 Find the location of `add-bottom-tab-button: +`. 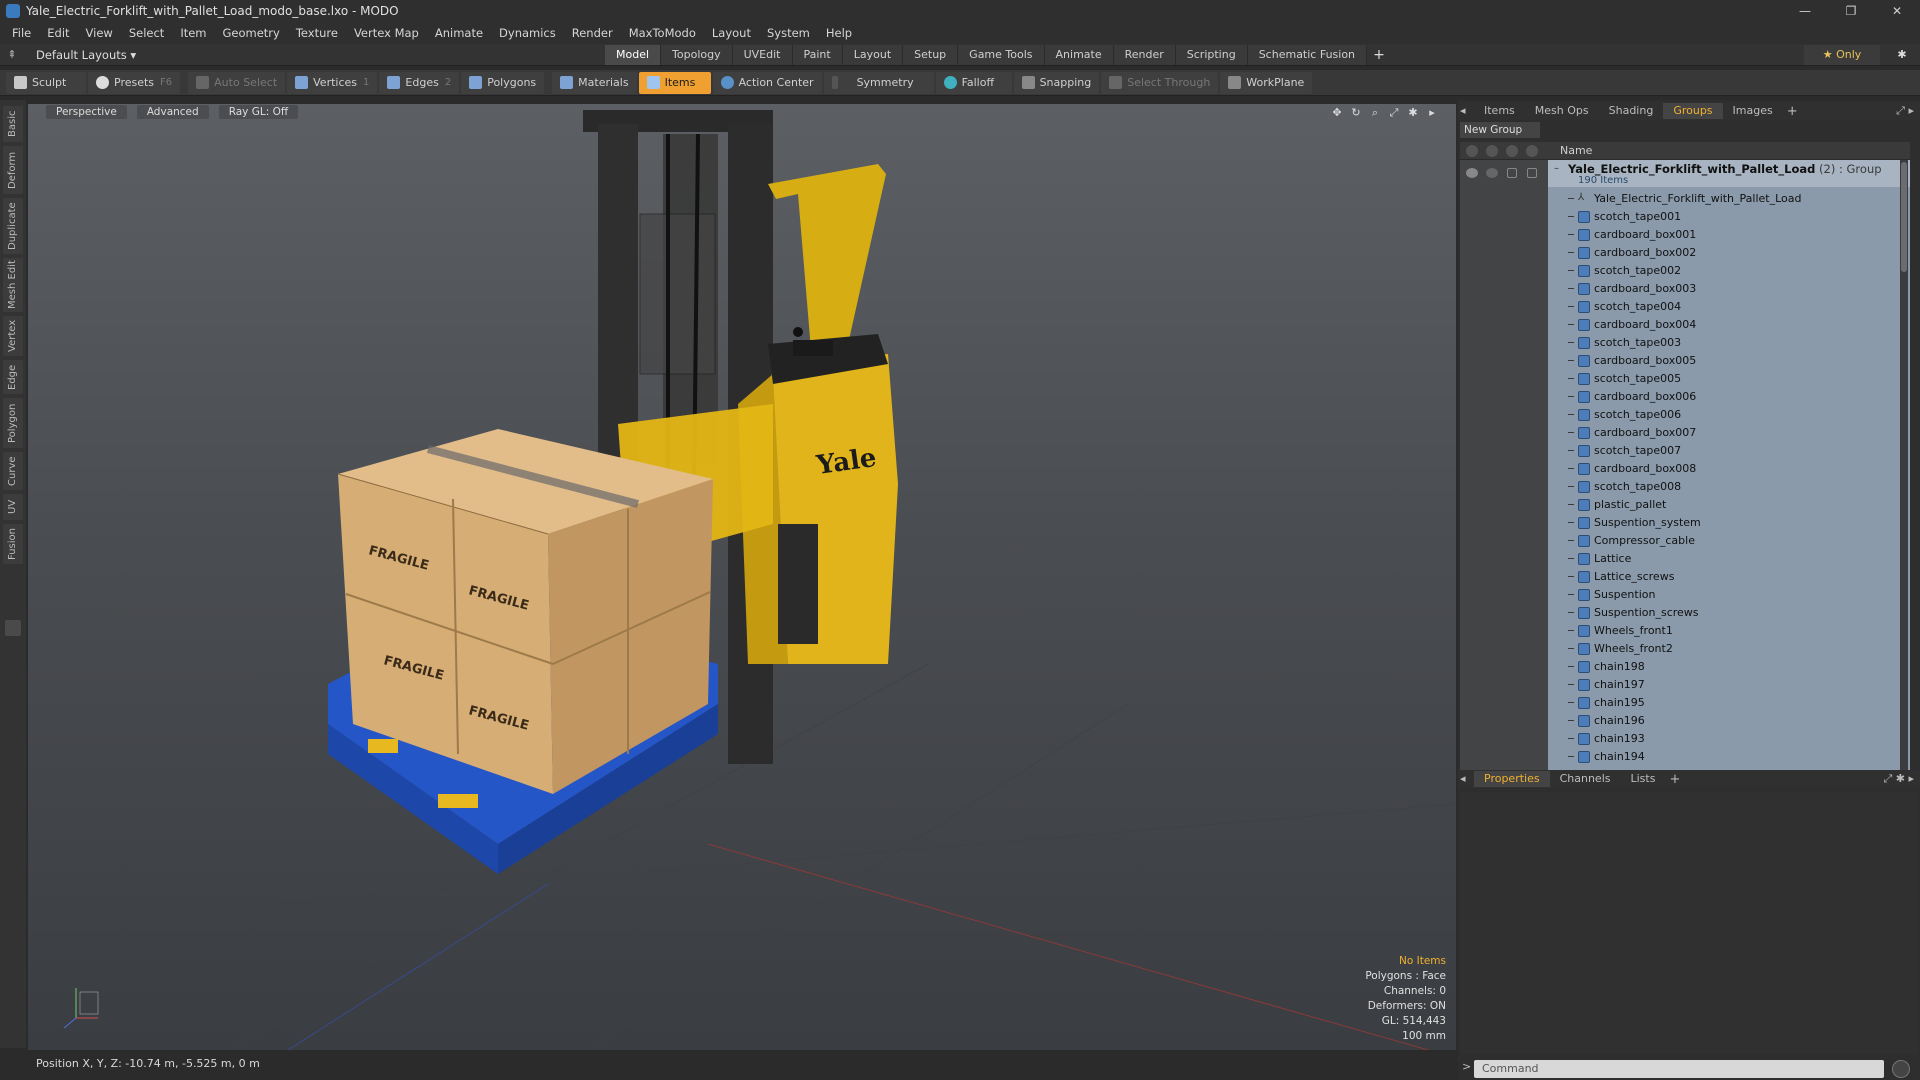

add-bottom-tab-button: + is located at coordinates (1674, 779).